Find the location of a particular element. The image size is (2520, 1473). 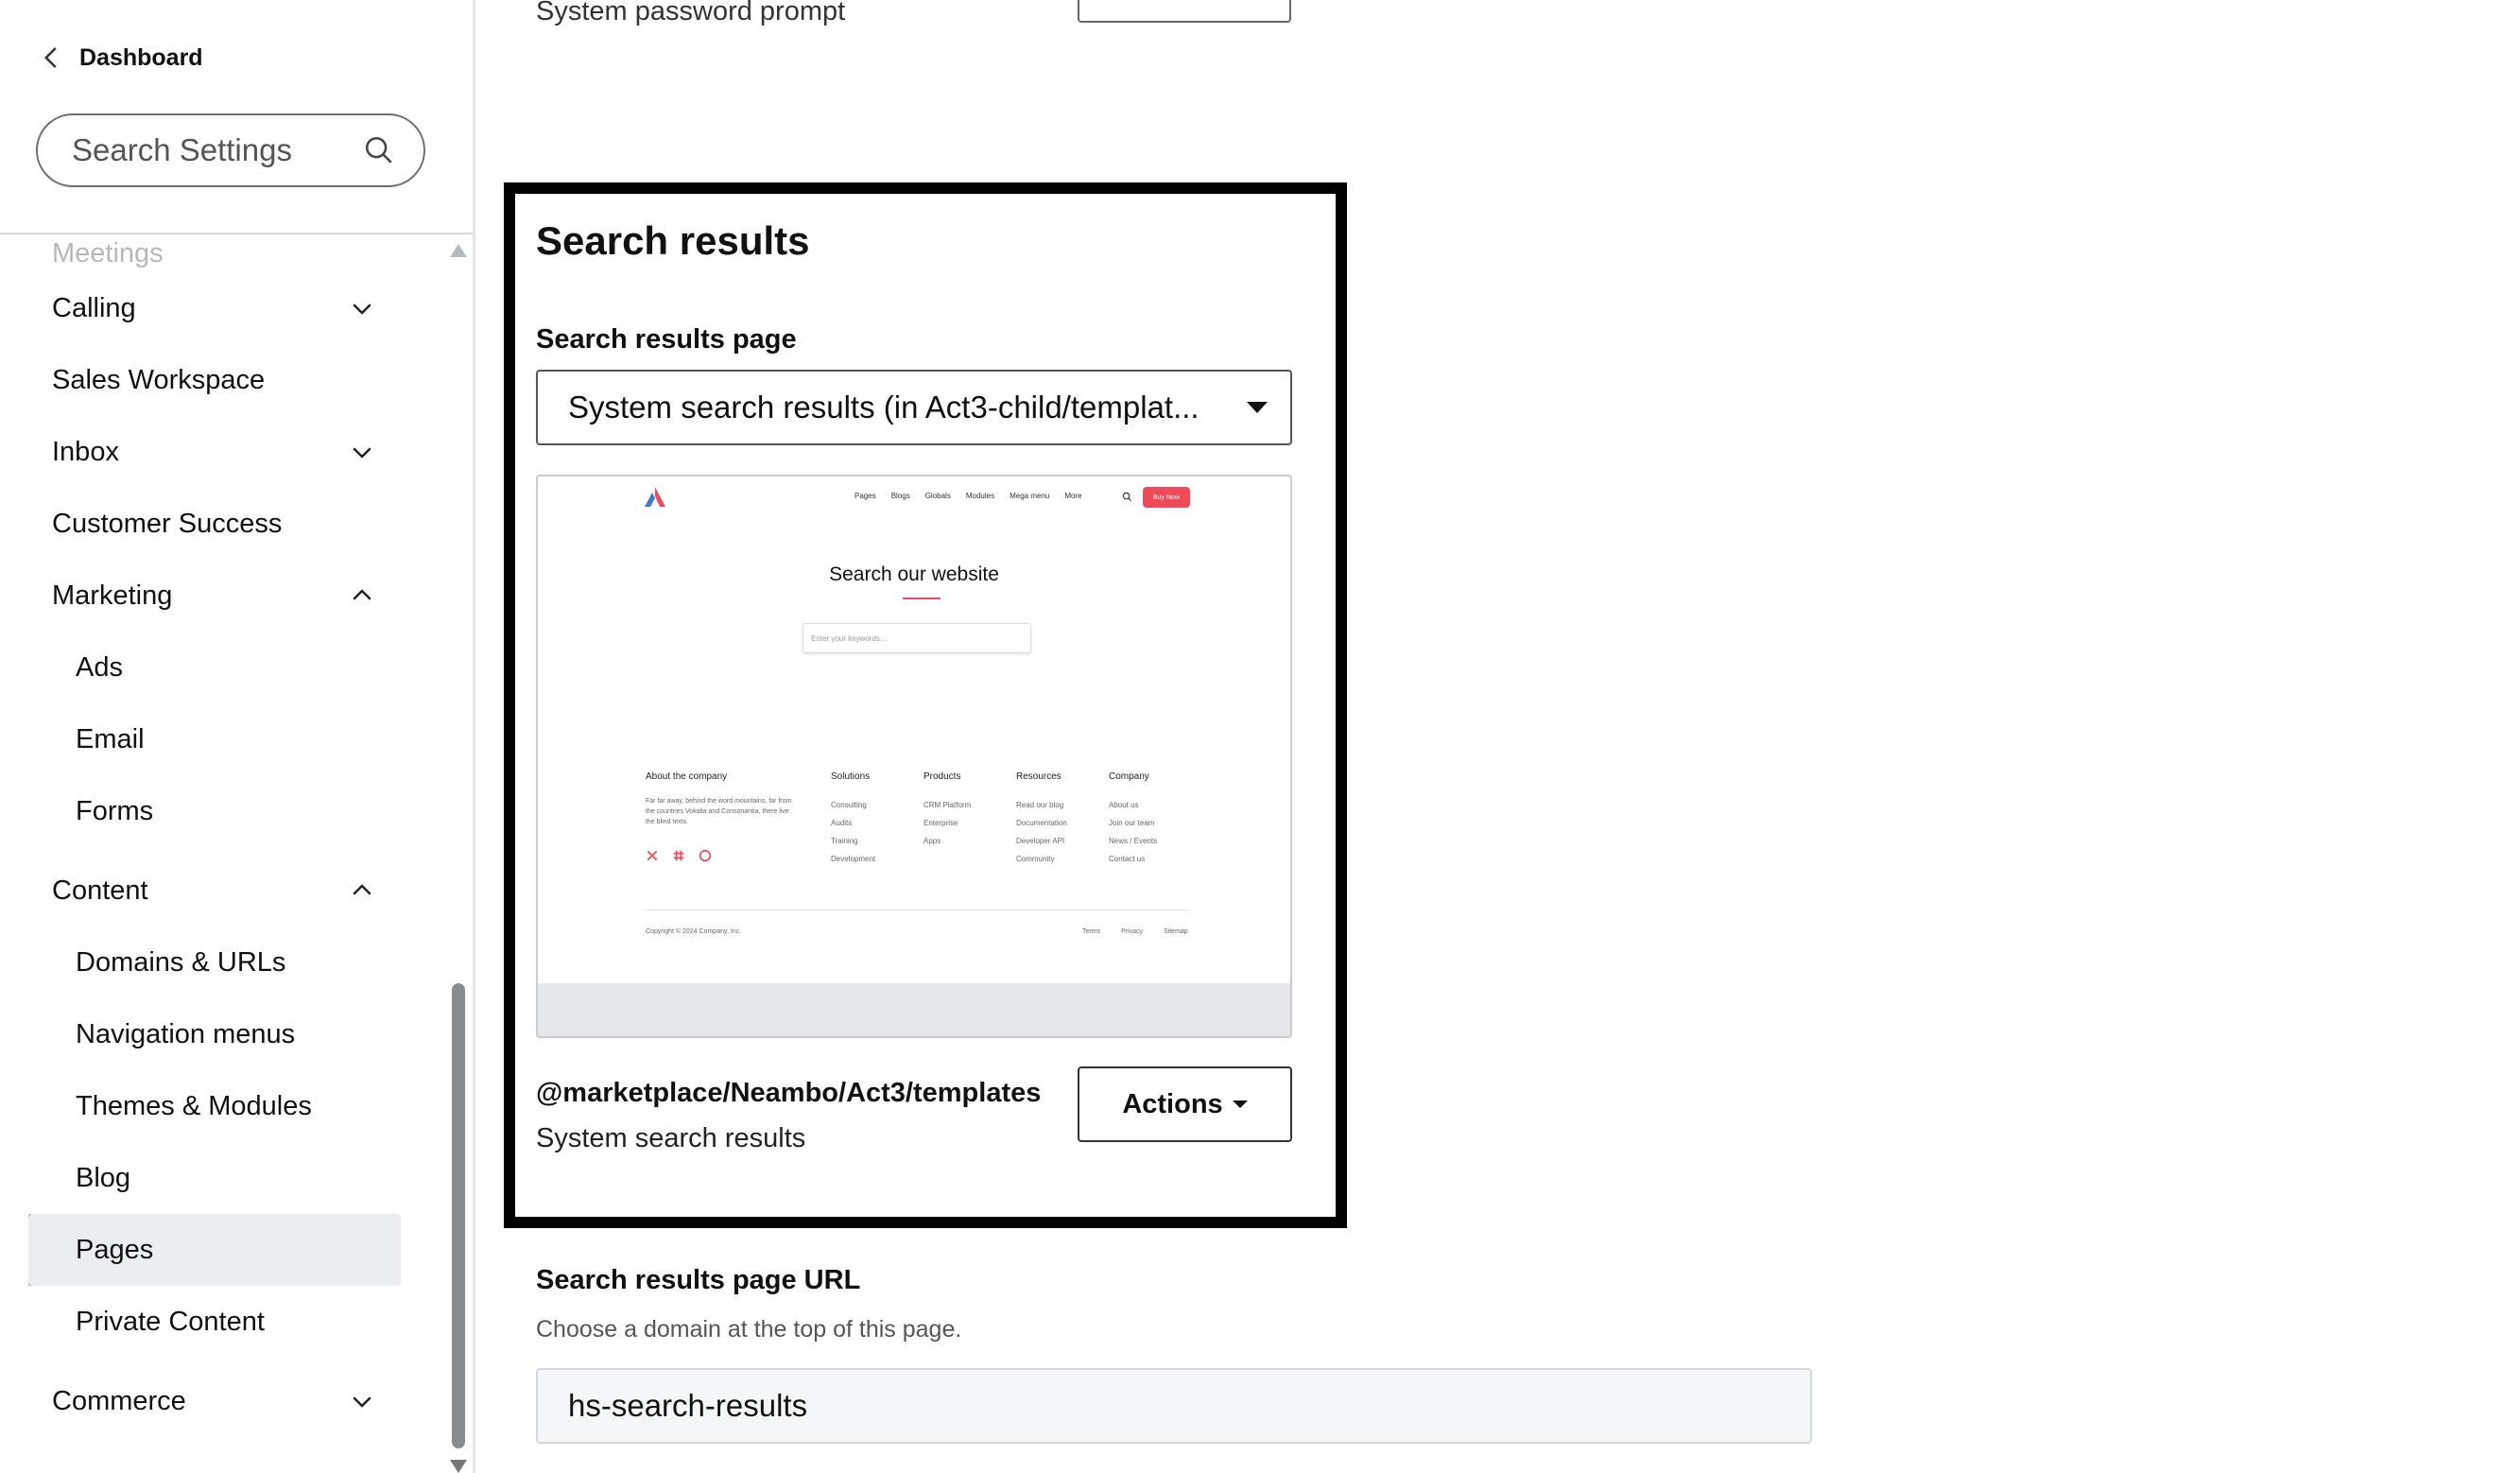

preview-col-heading: Solutions is located at coordinates (851, 776).